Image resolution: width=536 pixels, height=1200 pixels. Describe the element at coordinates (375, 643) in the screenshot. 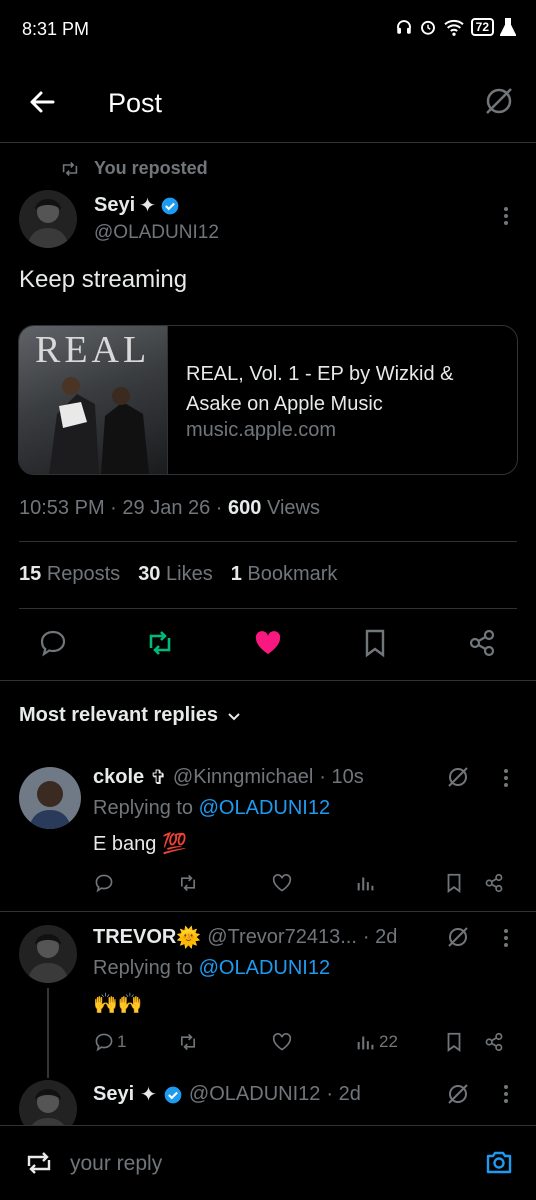

I see `bookmark-button` at that location.